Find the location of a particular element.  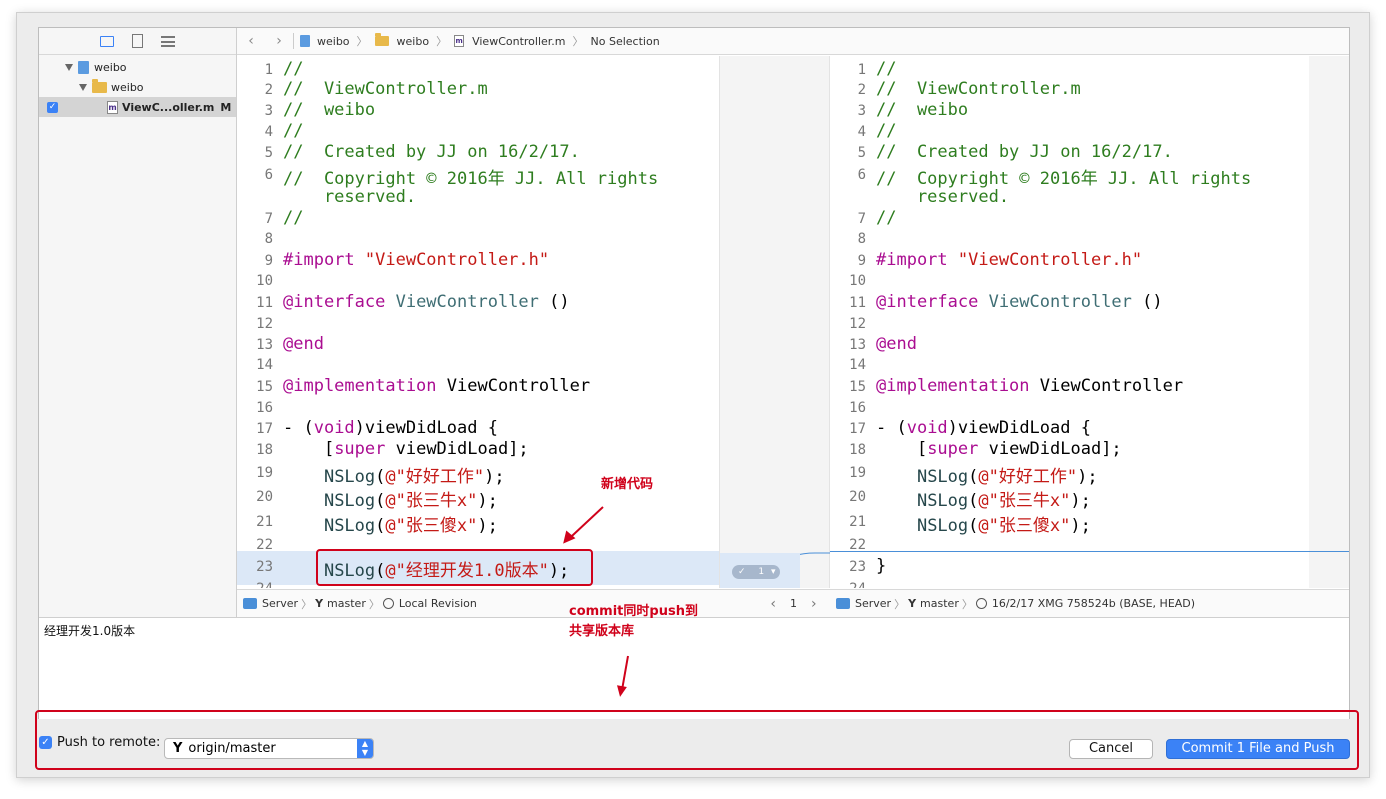

code-line: // ViewController.m is located at coordinates (978, 89).